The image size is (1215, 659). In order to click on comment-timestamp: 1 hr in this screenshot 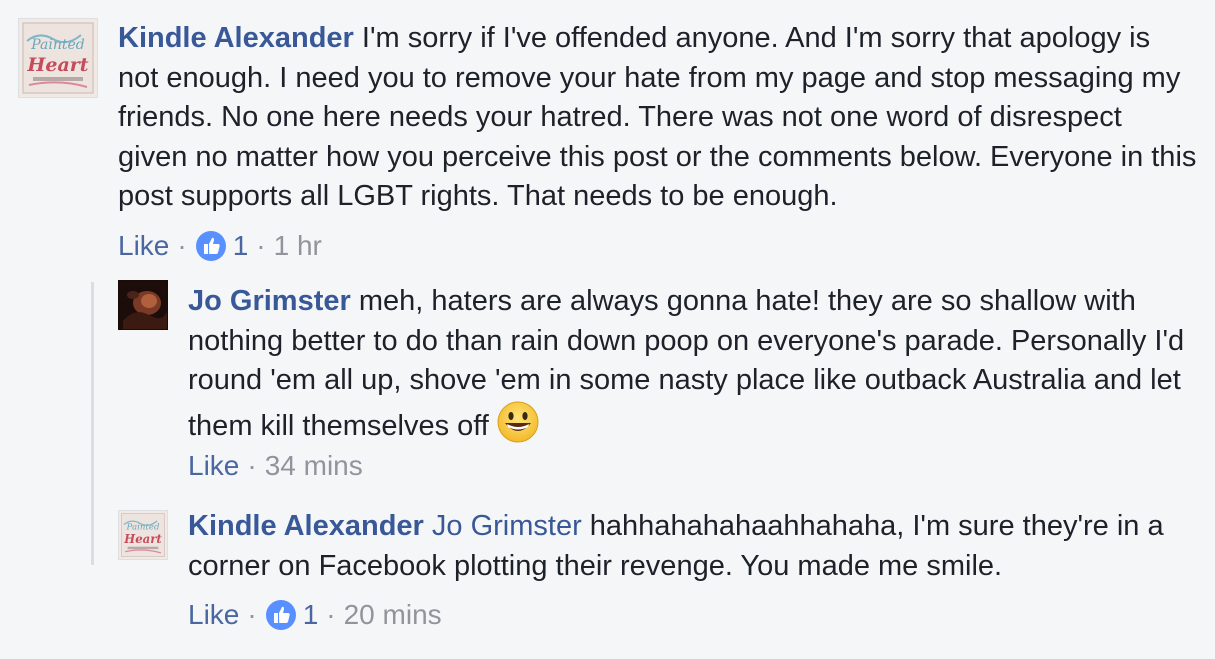, I will do `click(298, 246)`.